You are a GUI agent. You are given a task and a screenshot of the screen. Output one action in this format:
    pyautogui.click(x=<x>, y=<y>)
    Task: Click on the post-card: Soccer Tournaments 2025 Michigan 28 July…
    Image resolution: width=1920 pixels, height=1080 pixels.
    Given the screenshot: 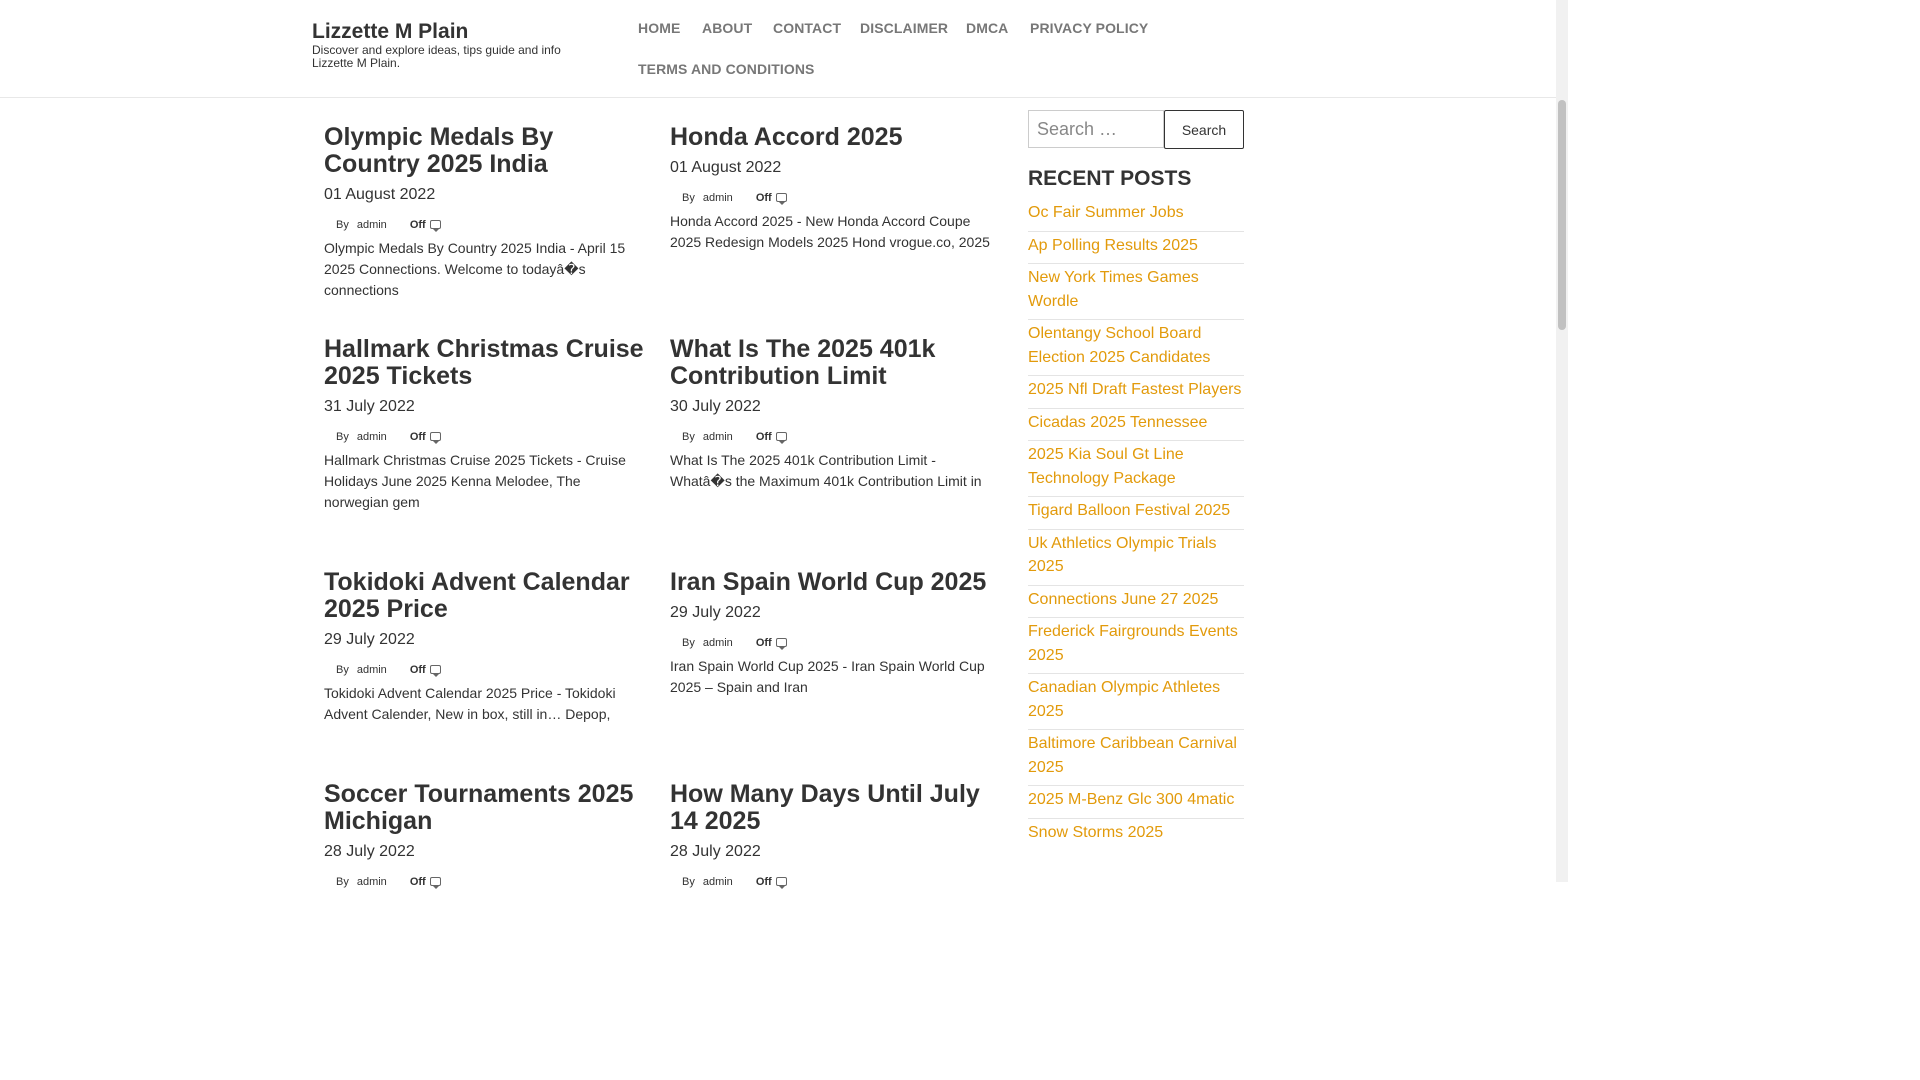 What is the action you would take?
    pyautogui.click(x=486, y=835)
    